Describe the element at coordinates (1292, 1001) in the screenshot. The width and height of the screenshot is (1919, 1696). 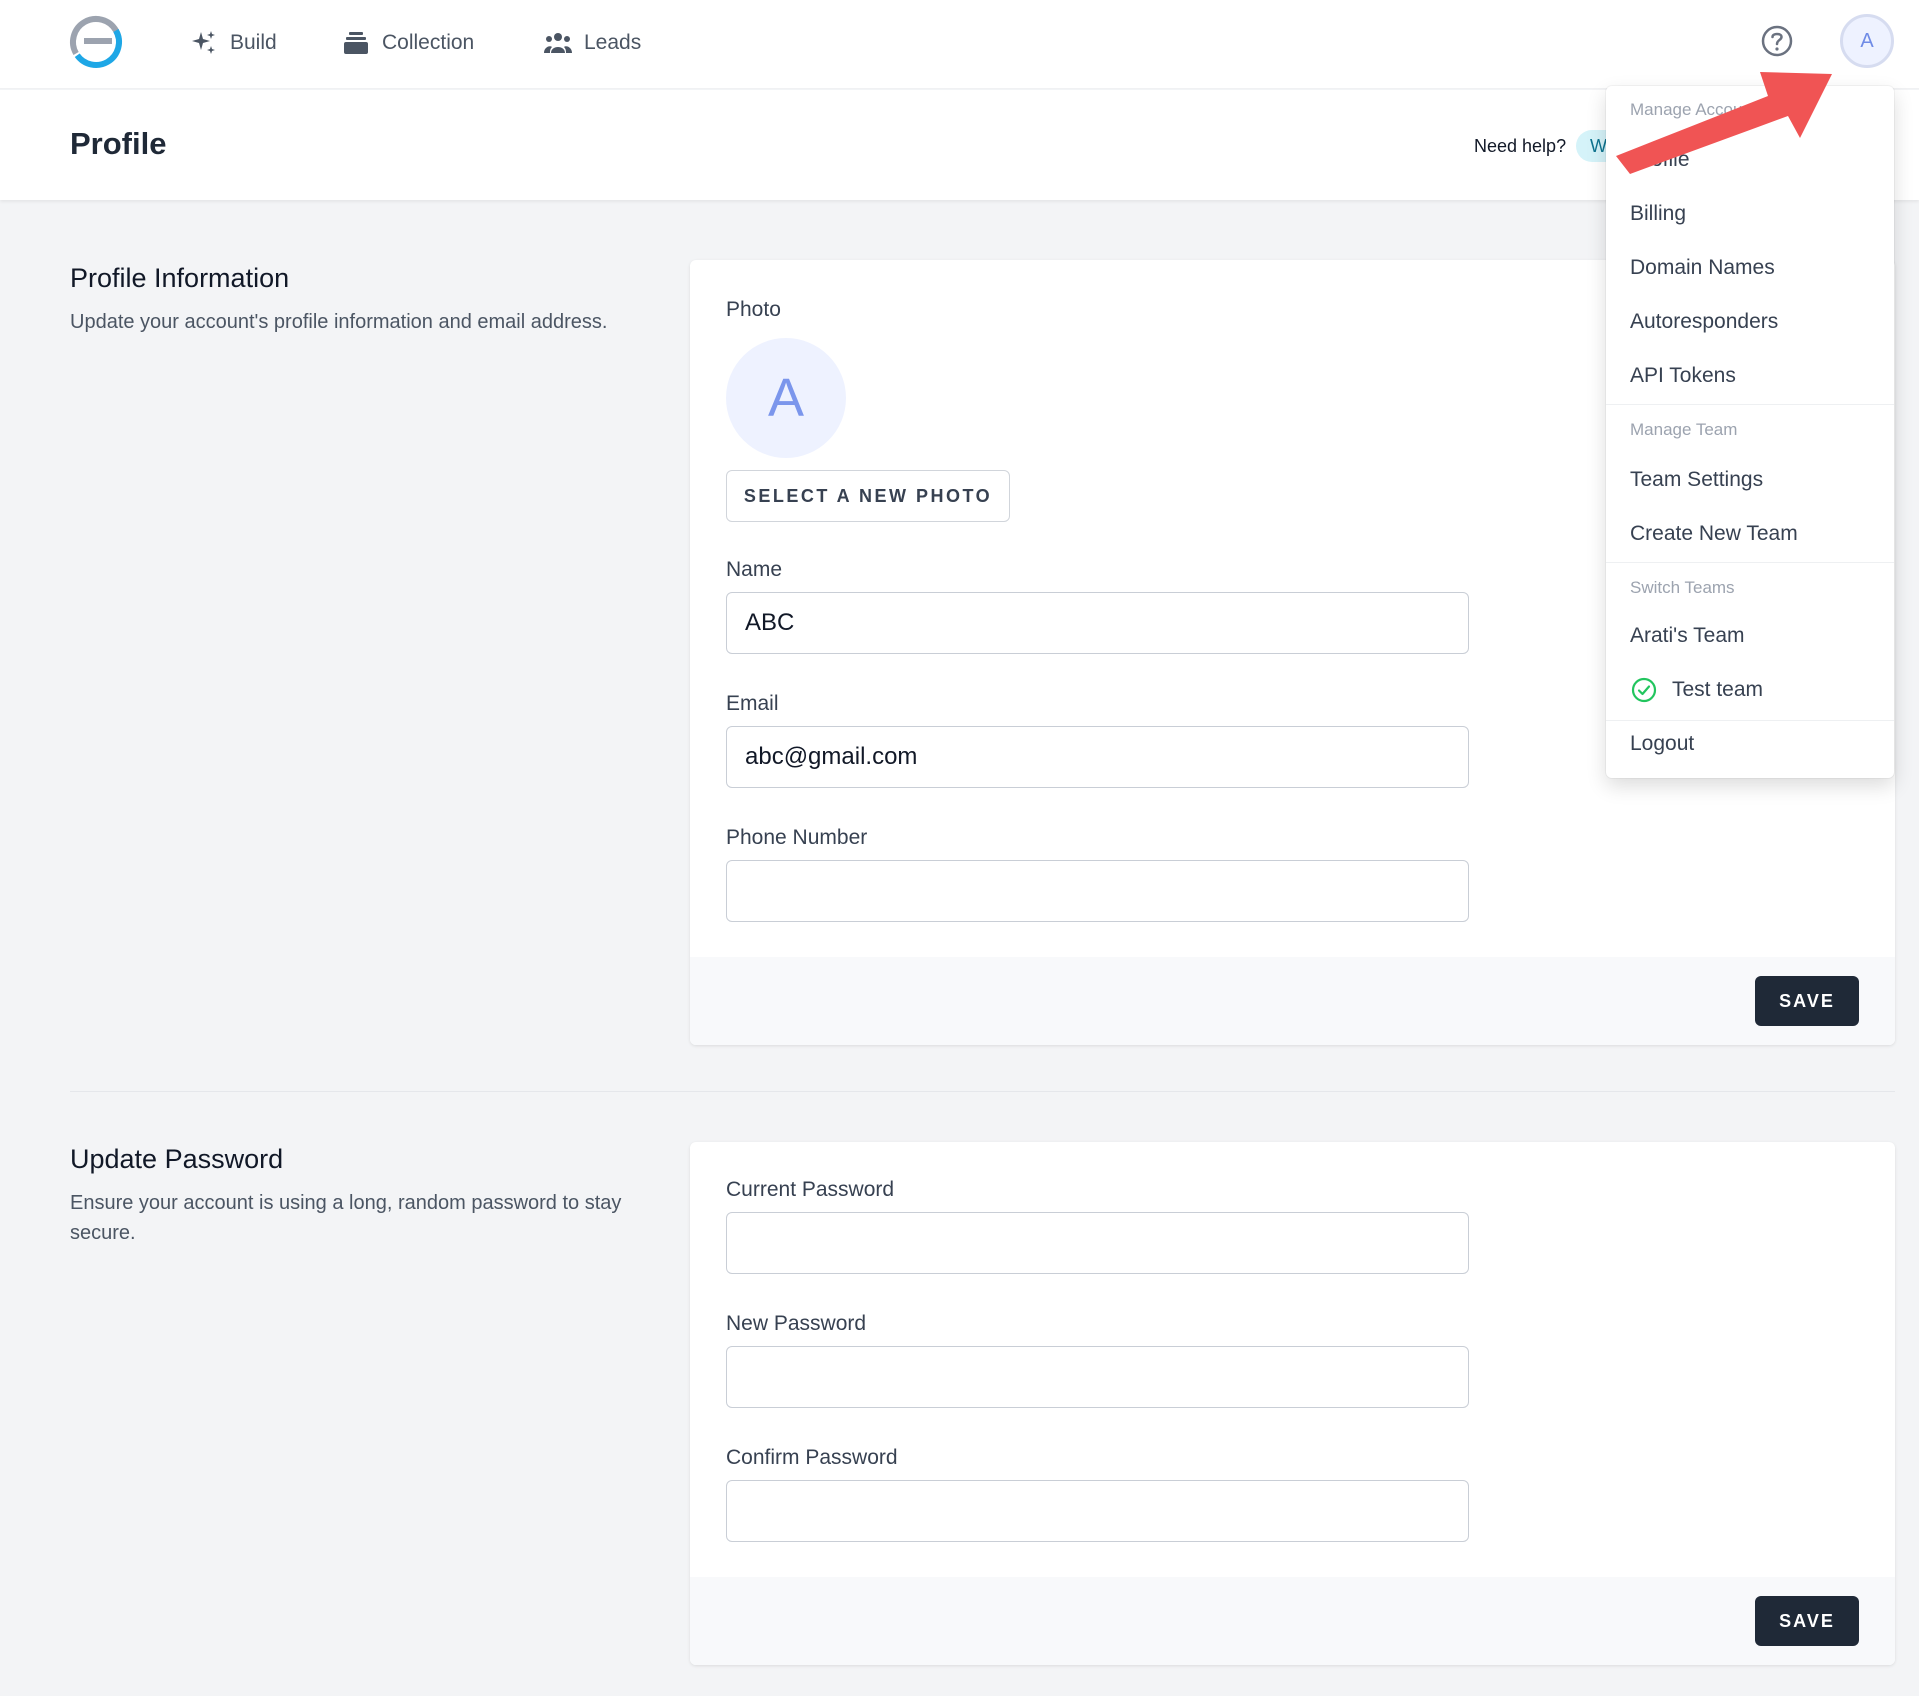
I see `profile-card-footer: SAVE` at that location.